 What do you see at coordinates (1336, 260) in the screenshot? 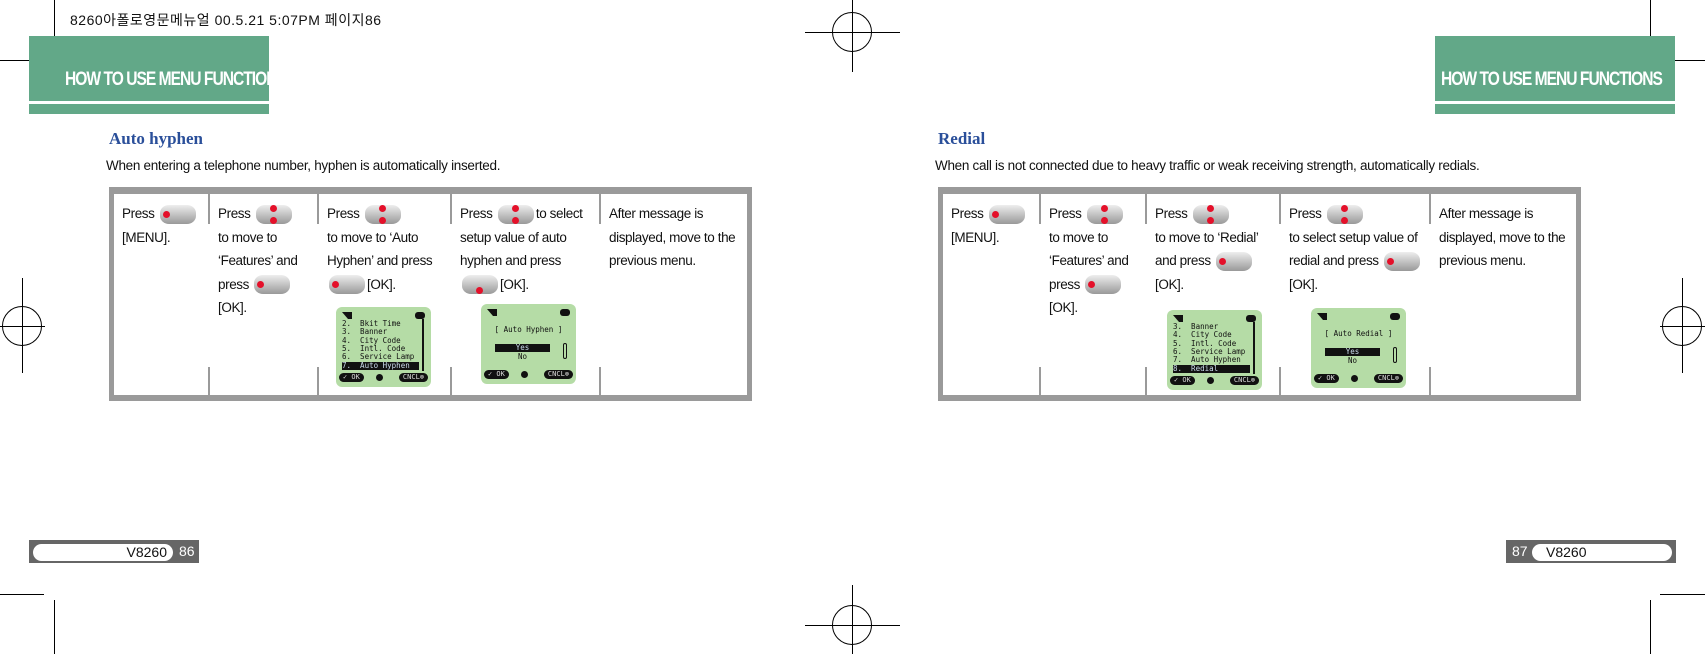
I see `step-text: redial and press` at bounding box center [1336, 260].